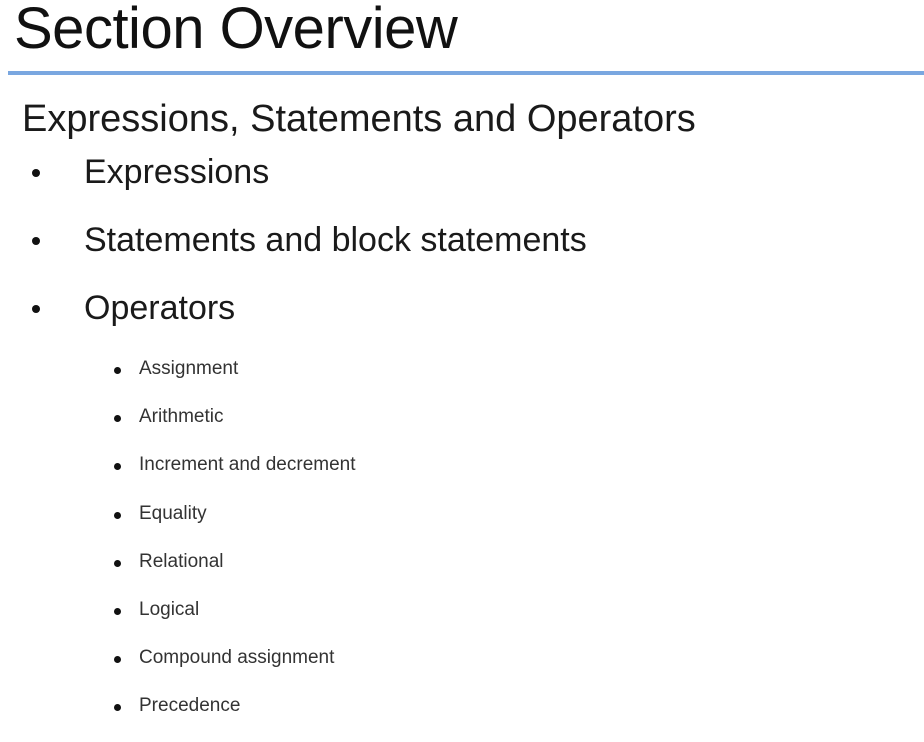  What do you see at coordinates (177, 172) in the screenshot?
I see `bullet-text: Expressions` at bounding box center [177, 172].